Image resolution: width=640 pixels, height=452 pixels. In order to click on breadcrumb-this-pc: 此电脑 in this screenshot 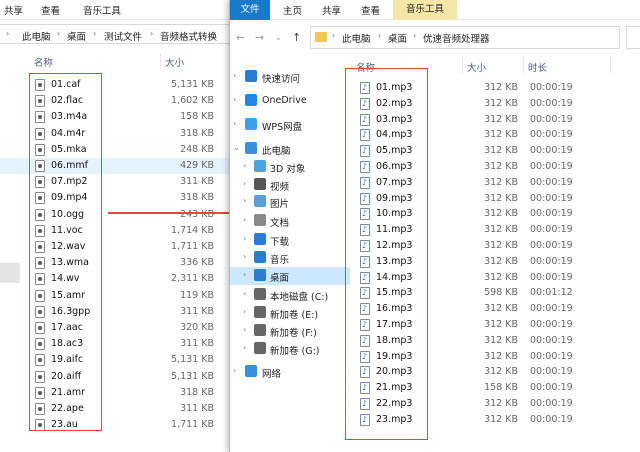, I will do `click(356, 38)`.